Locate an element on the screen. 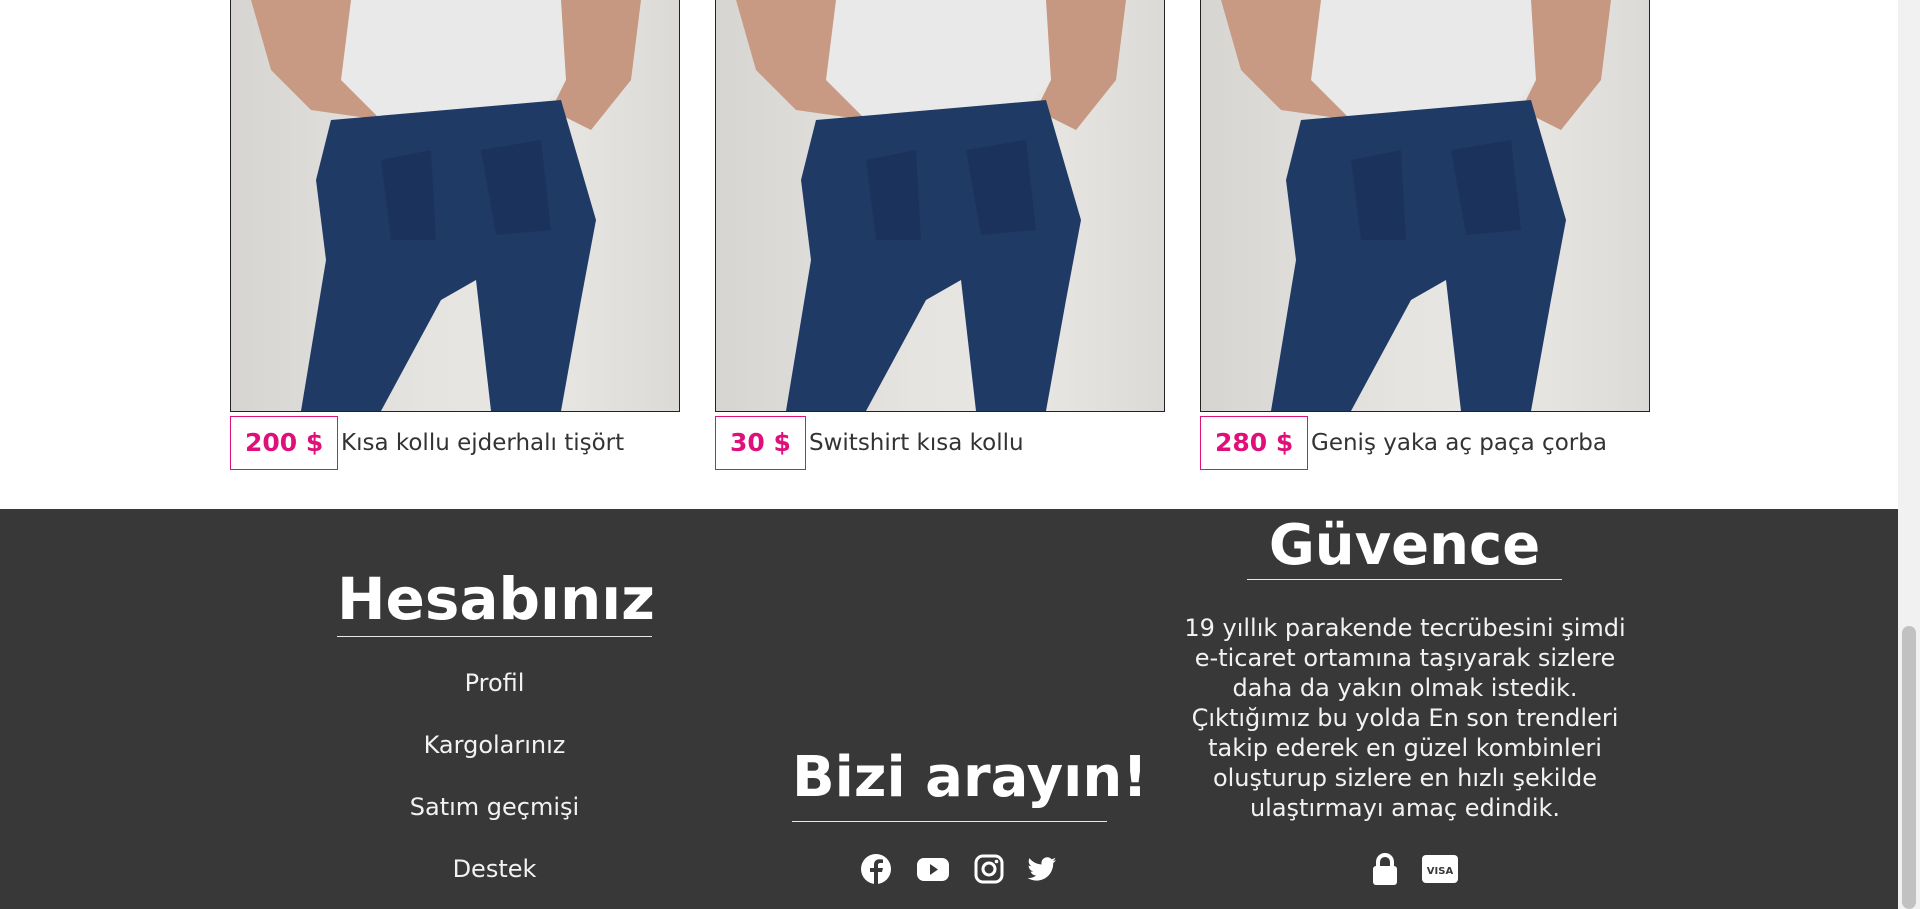  instagram-icon is located at coordinates (989, 869).